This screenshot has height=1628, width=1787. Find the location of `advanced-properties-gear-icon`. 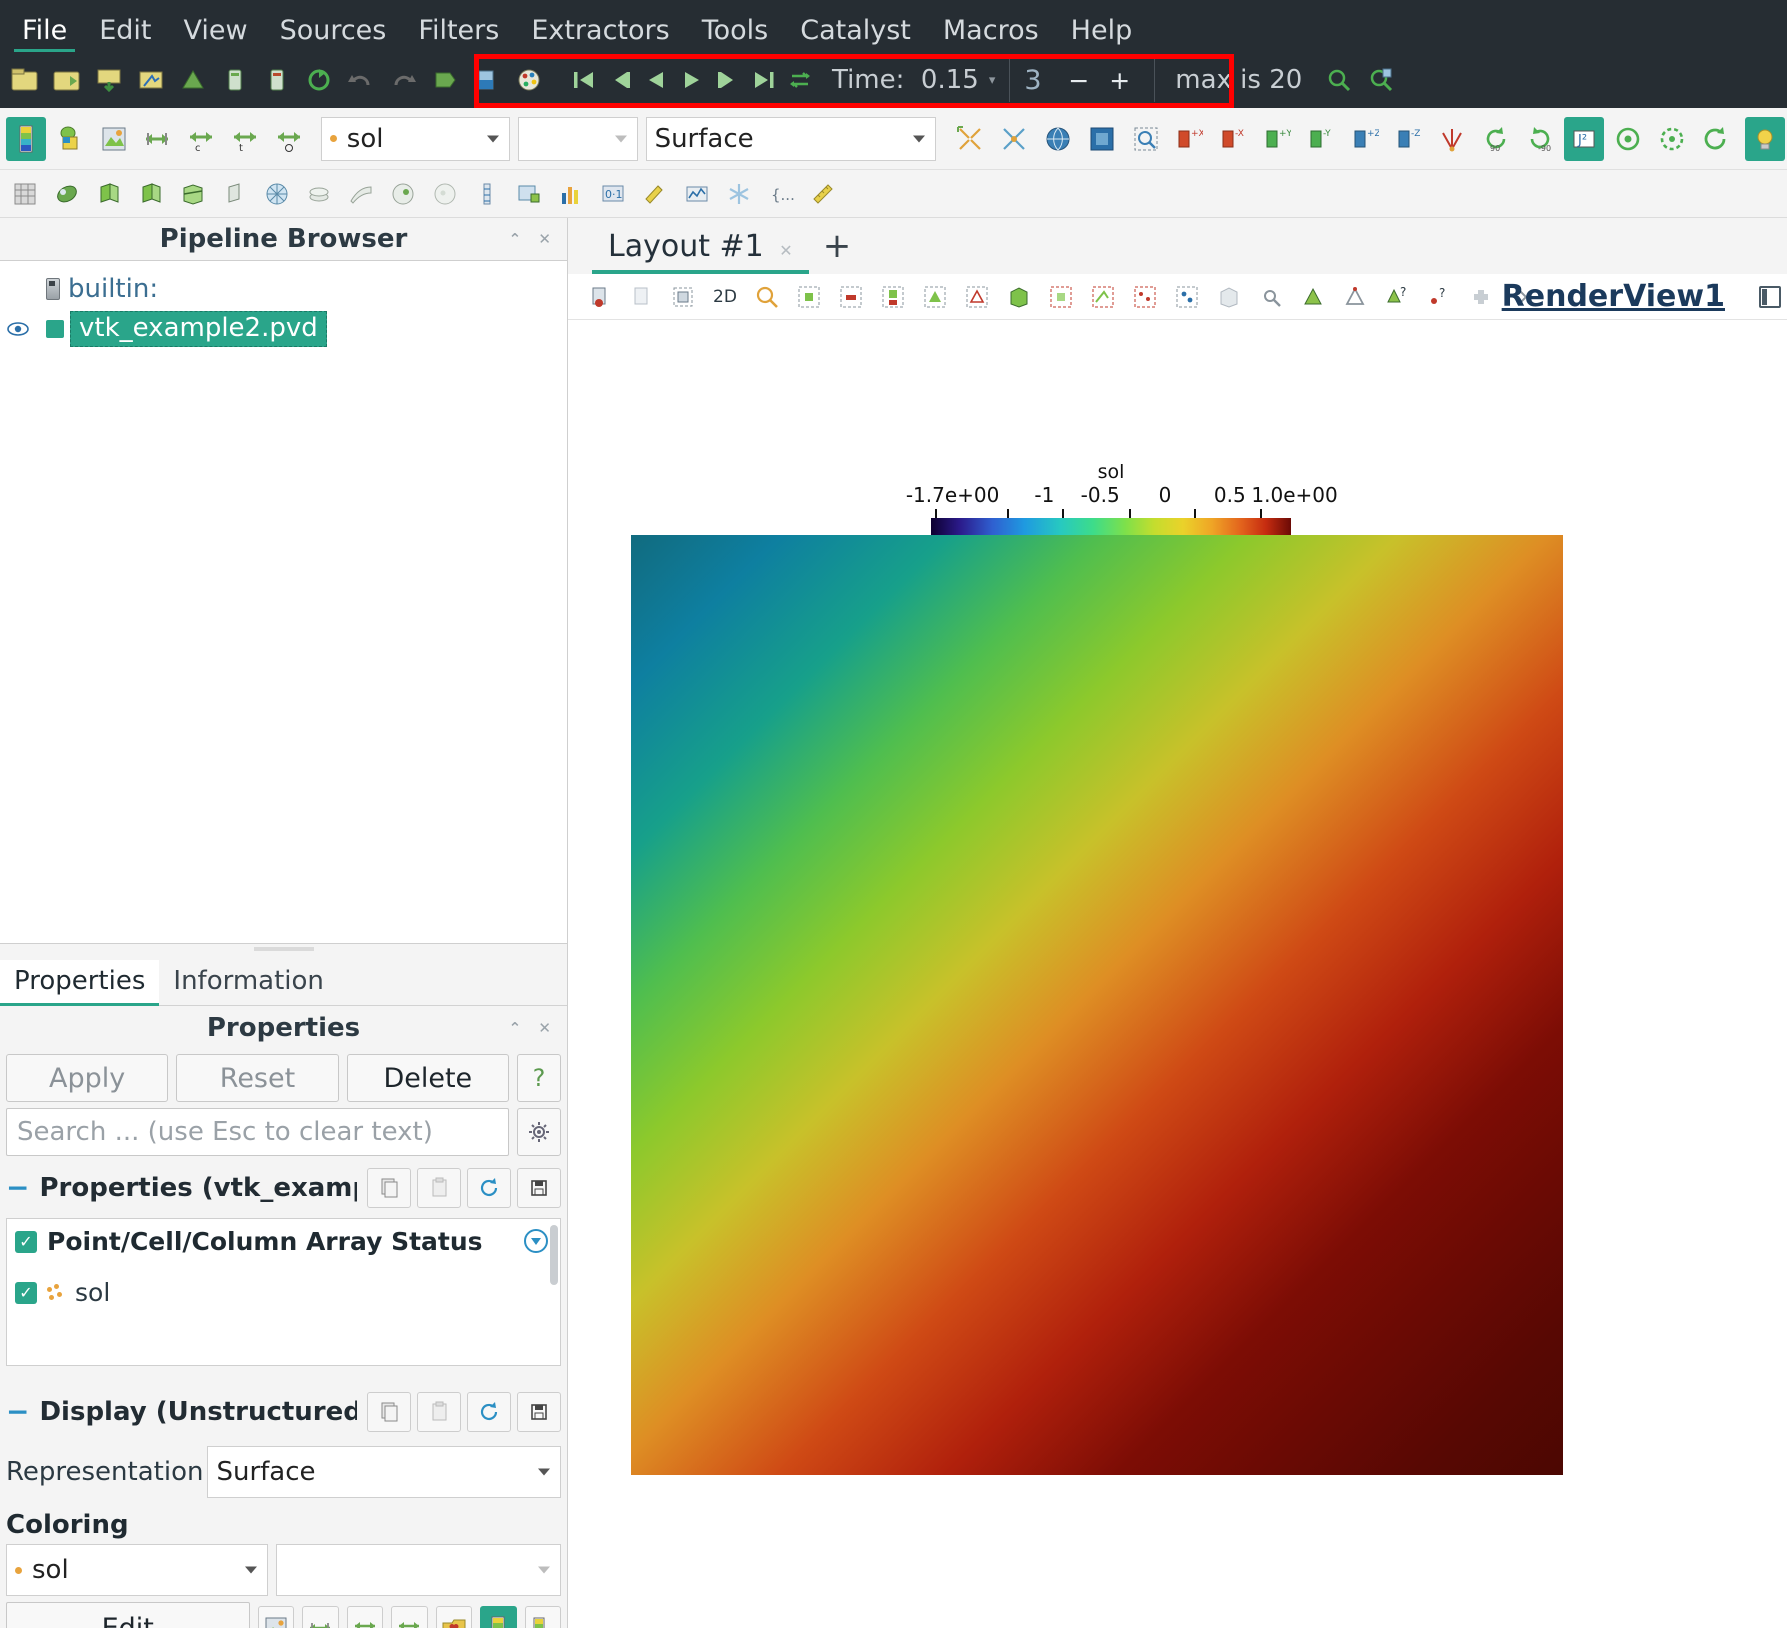

advanced-properties-gear-icon is located at coordinates (539, 1132).